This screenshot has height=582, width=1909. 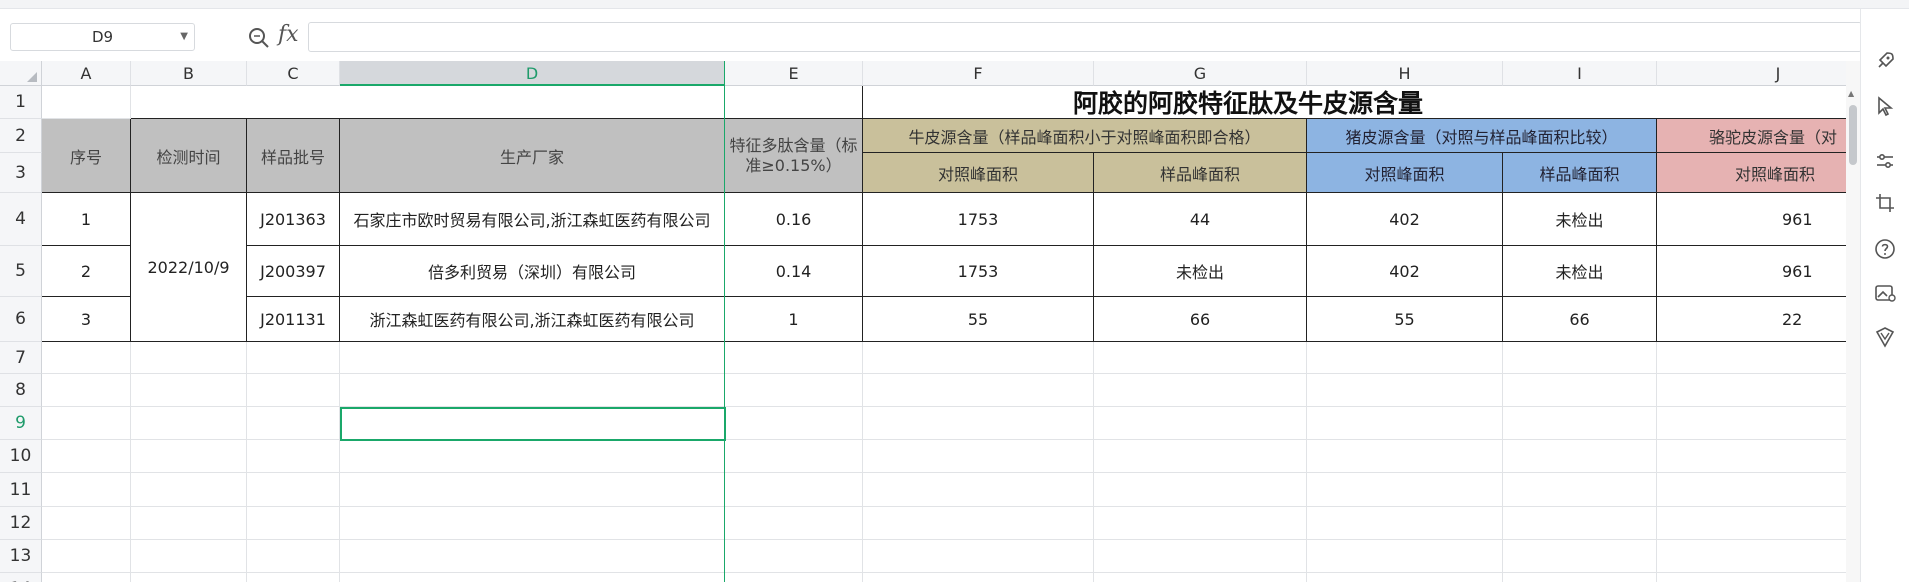 What do you see at coordinates (1405, 173) in the screenshot?
I see `header-pig-ref-area: 对照峰面积` at bounding box center [1405, 173].